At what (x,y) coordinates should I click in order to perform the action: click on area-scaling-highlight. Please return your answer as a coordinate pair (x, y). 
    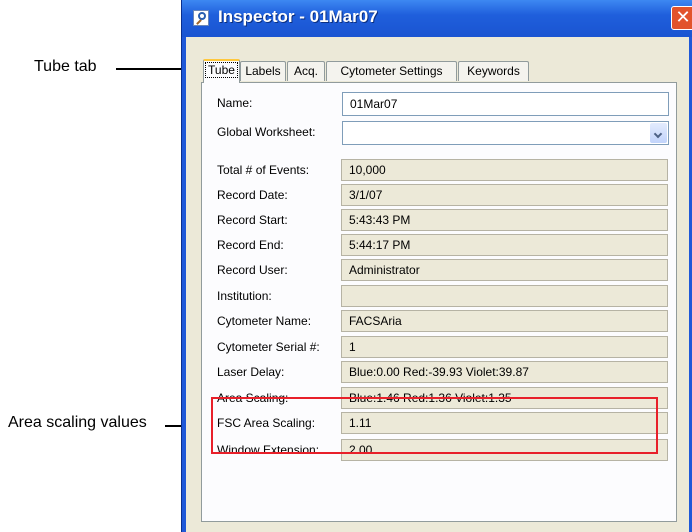
    Looking at the image, I should click on (434, 425).